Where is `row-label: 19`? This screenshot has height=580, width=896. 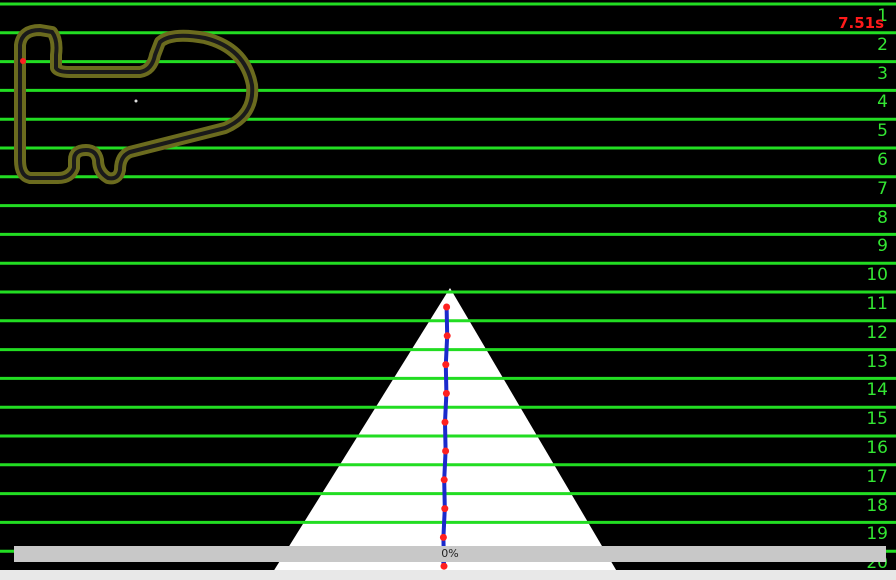 row-label: 19 is located at coordinates (877, 534).